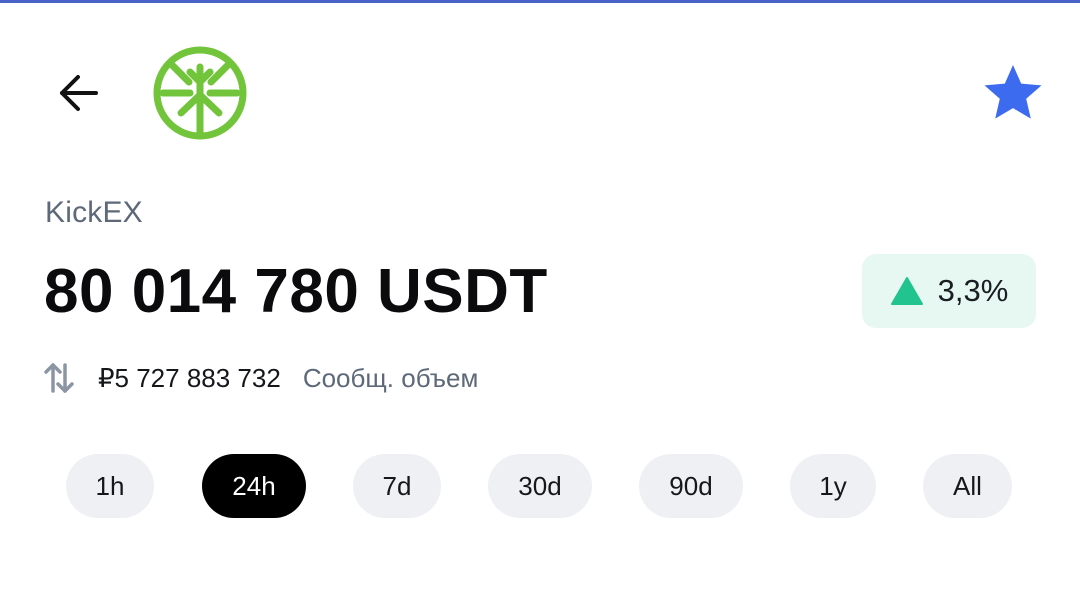 The width and height of the screenshot is (1080, 607). Describe the element at coordinates (110, 486) in the screenshot. I see `period-1h-button: 1h` at that location.